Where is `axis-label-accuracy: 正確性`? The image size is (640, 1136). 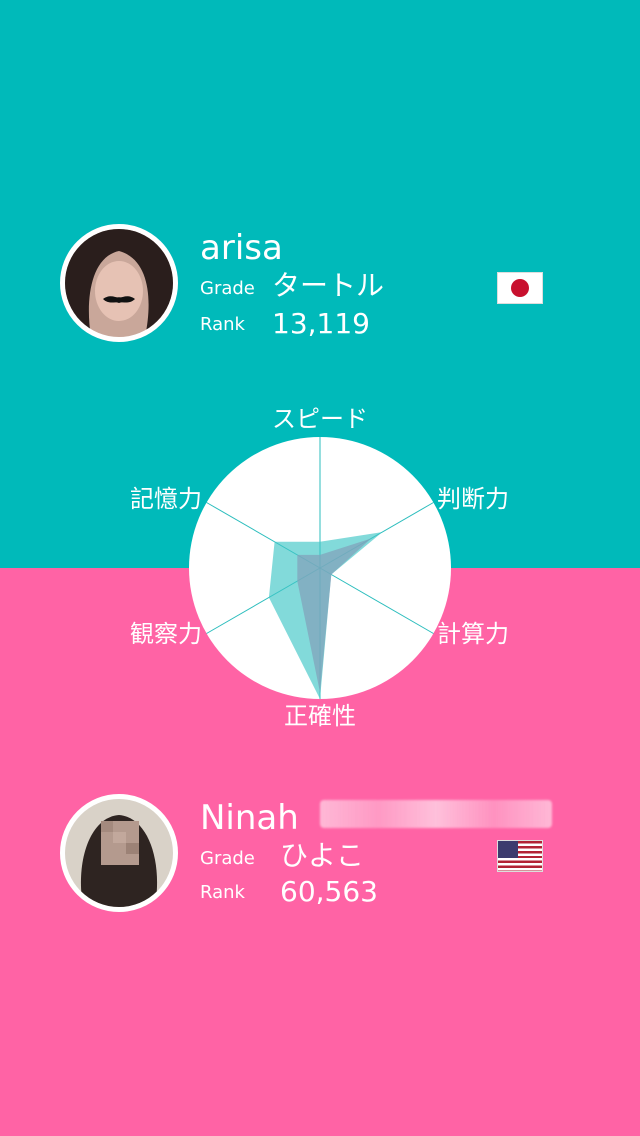
axis-label-accuracy: 正確性 is located at coordinates (320, 716).